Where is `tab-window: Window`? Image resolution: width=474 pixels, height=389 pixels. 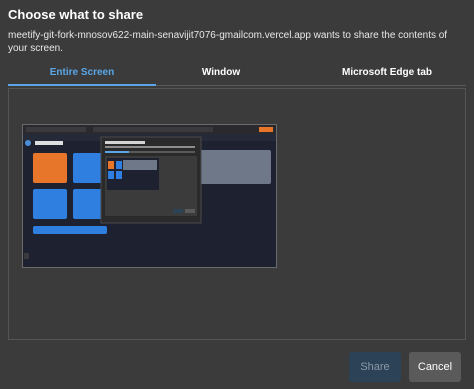 tab-window: Window is located at coordinates (221, 76).